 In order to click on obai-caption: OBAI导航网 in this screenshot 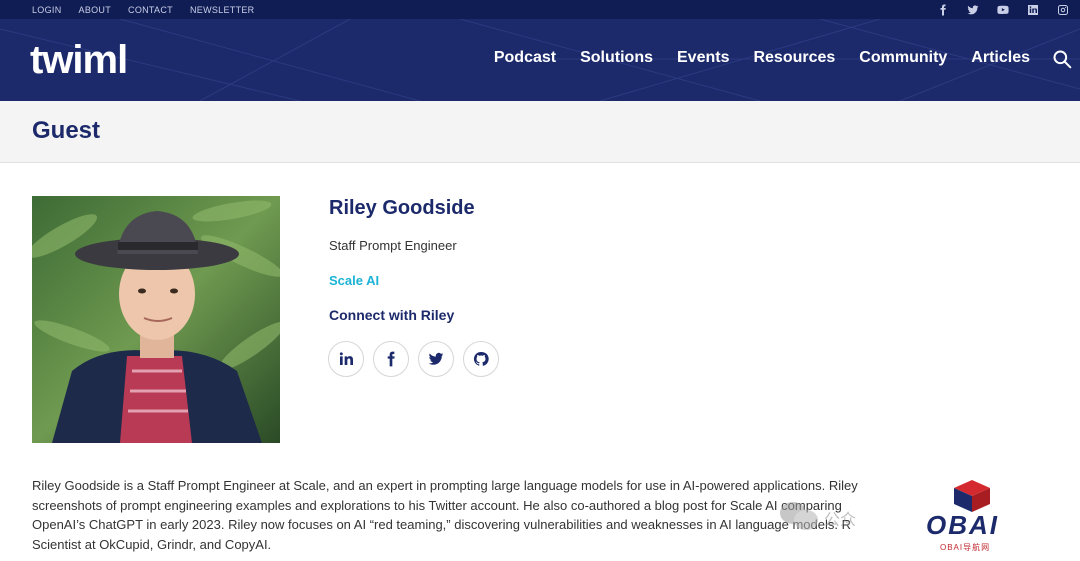, I will do `click(965, 547)`.